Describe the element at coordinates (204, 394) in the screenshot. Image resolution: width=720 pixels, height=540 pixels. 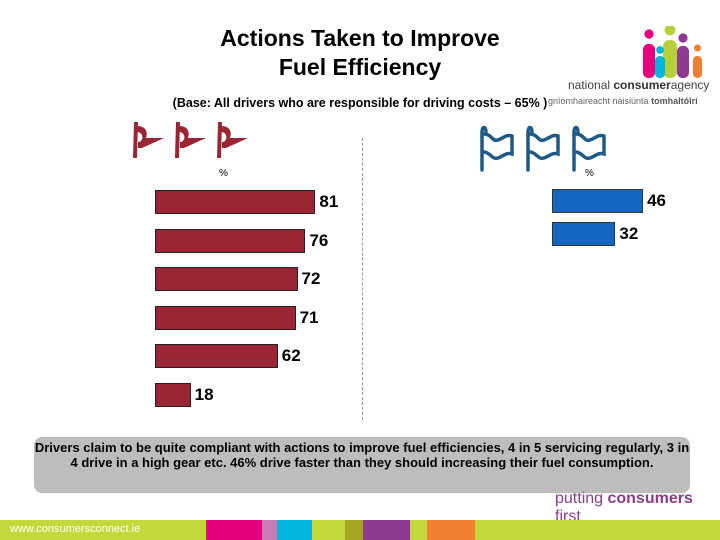
I see `bar-value-label: 18` at that location.